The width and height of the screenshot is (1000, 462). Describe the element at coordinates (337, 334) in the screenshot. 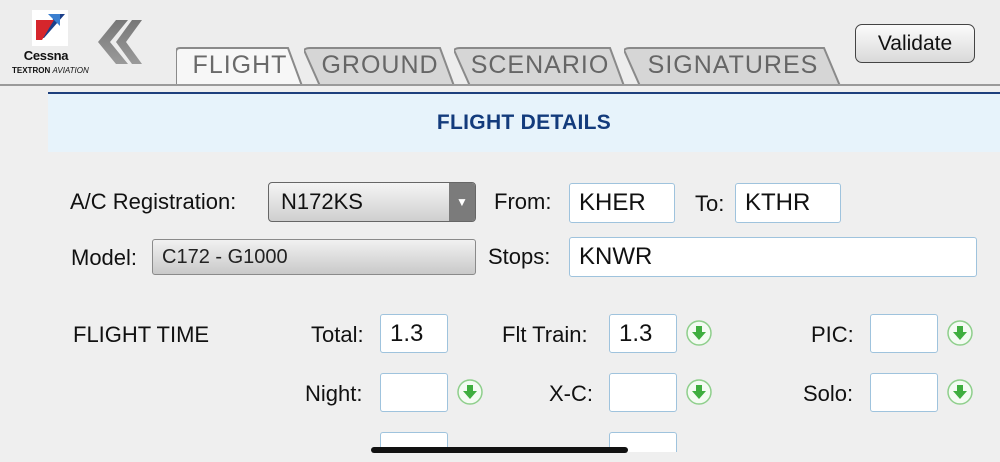

I see `total-label: Total:` at that location.